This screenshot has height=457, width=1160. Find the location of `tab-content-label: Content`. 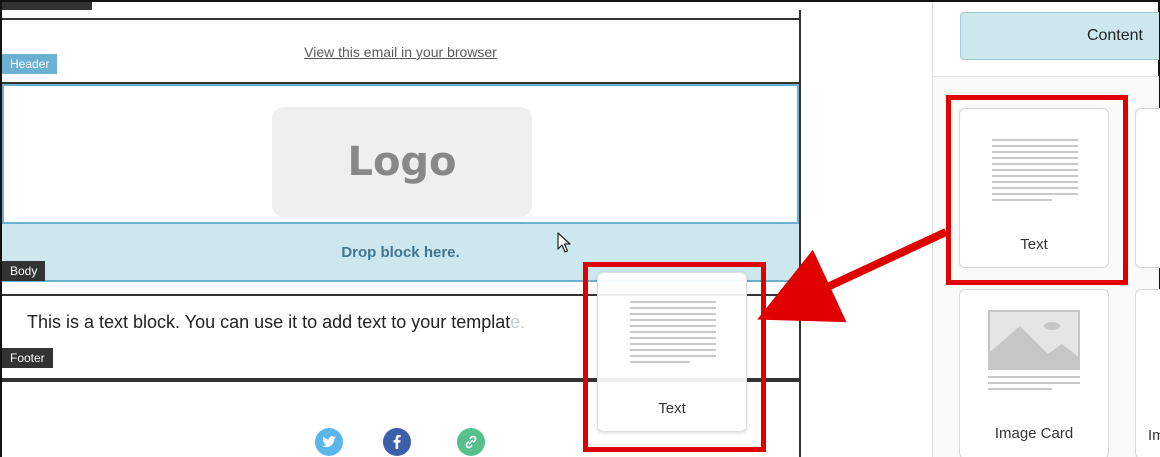

tab-content-label: Content is located at coordinates (1114, 35).